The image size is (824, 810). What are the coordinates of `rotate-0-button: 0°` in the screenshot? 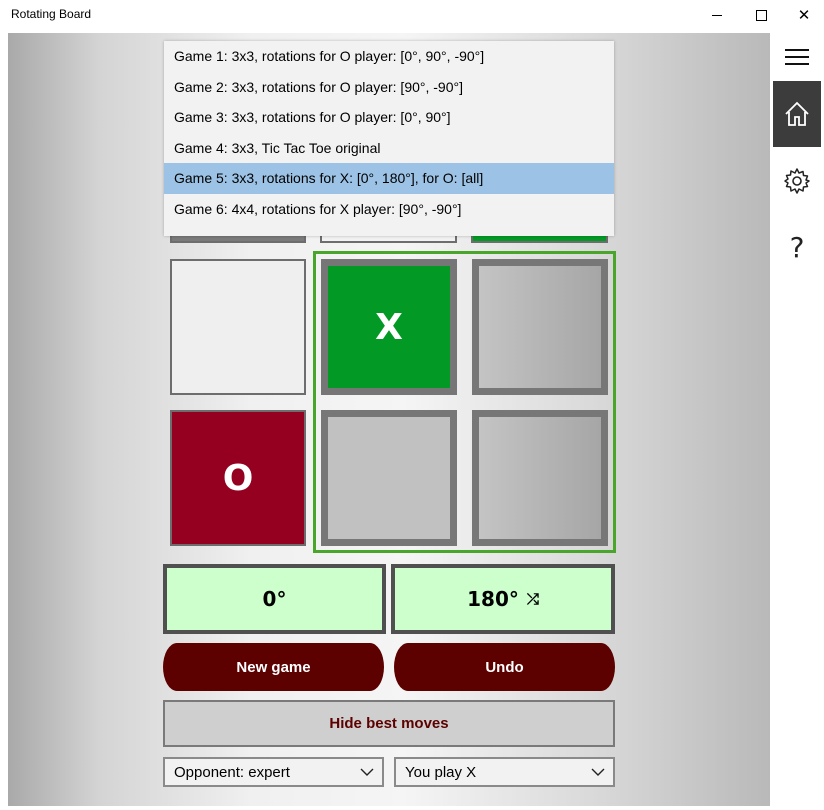 It's located at (274, 599).